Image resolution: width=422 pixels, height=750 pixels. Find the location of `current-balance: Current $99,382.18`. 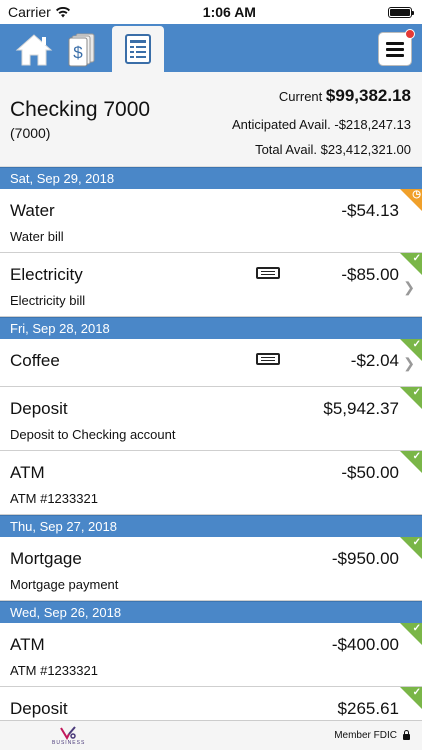

current-balance: Current $99,382.18 is located at coordinates (345, 96).